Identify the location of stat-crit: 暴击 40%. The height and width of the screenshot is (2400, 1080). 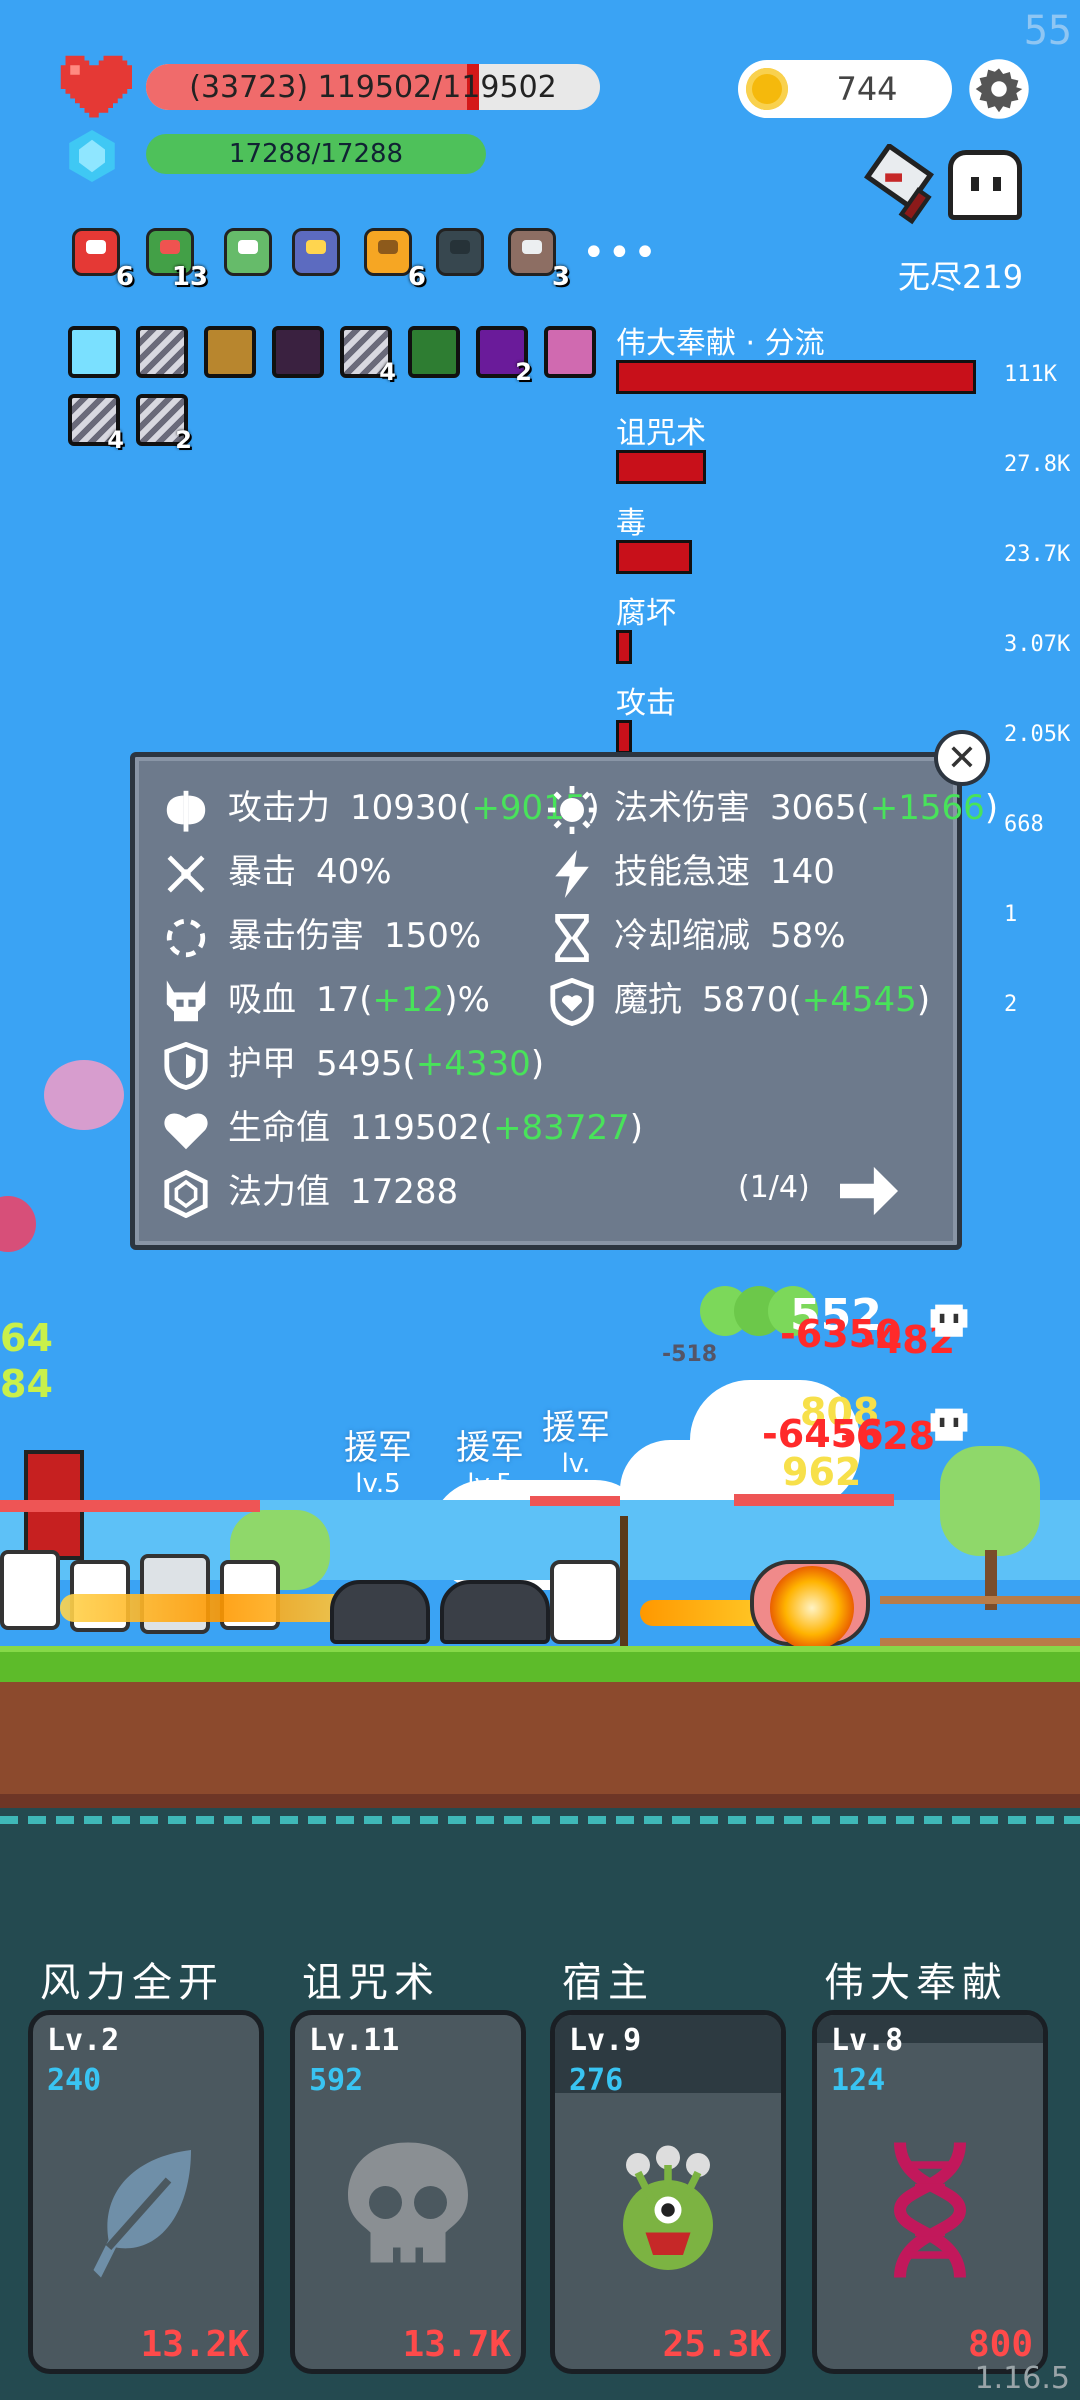
(277, 871).